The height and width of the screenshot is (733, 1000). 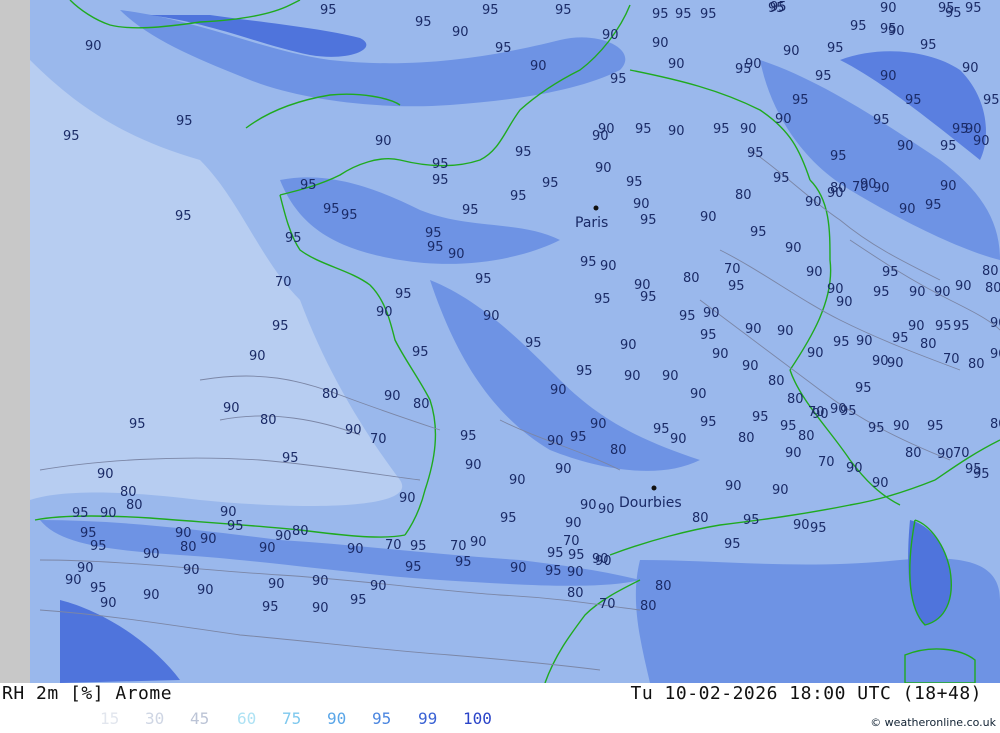 What do you see at coordinates (591, 223) in the screenshot?
I see `city-label-paris: Paris` at bounding box center [591, 223].